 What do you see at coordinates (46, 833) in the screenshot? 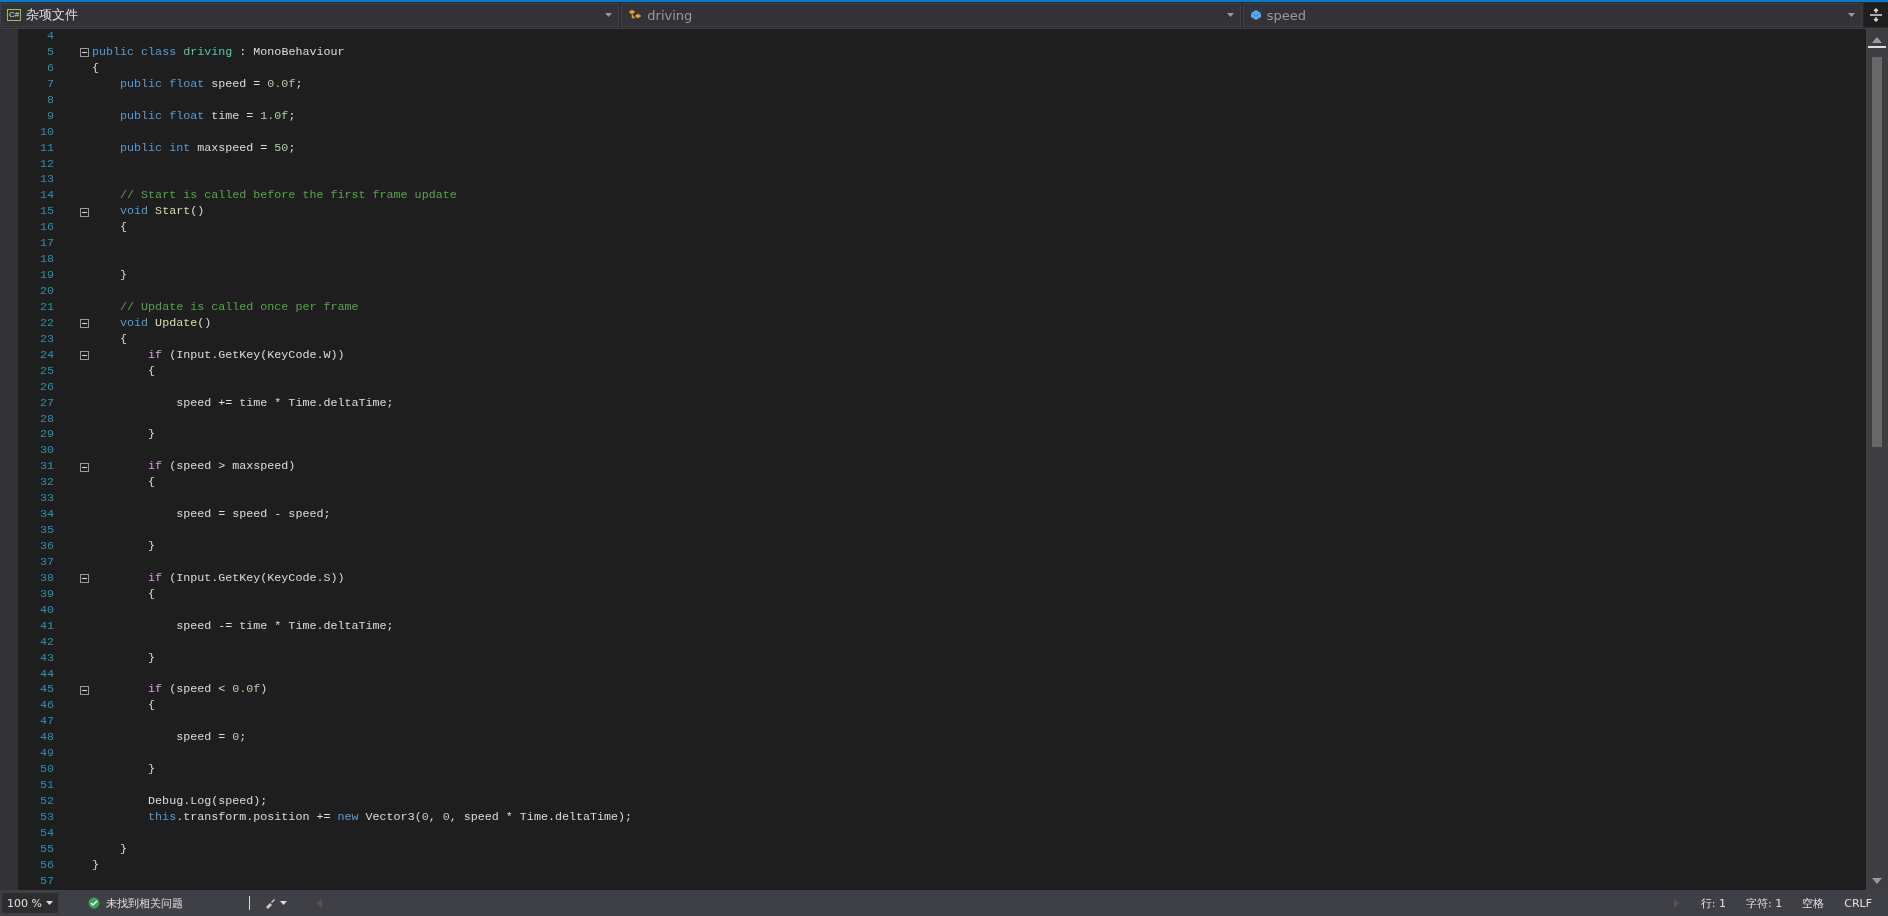
I see `line-number: 54` at bounding box center [46, 833].